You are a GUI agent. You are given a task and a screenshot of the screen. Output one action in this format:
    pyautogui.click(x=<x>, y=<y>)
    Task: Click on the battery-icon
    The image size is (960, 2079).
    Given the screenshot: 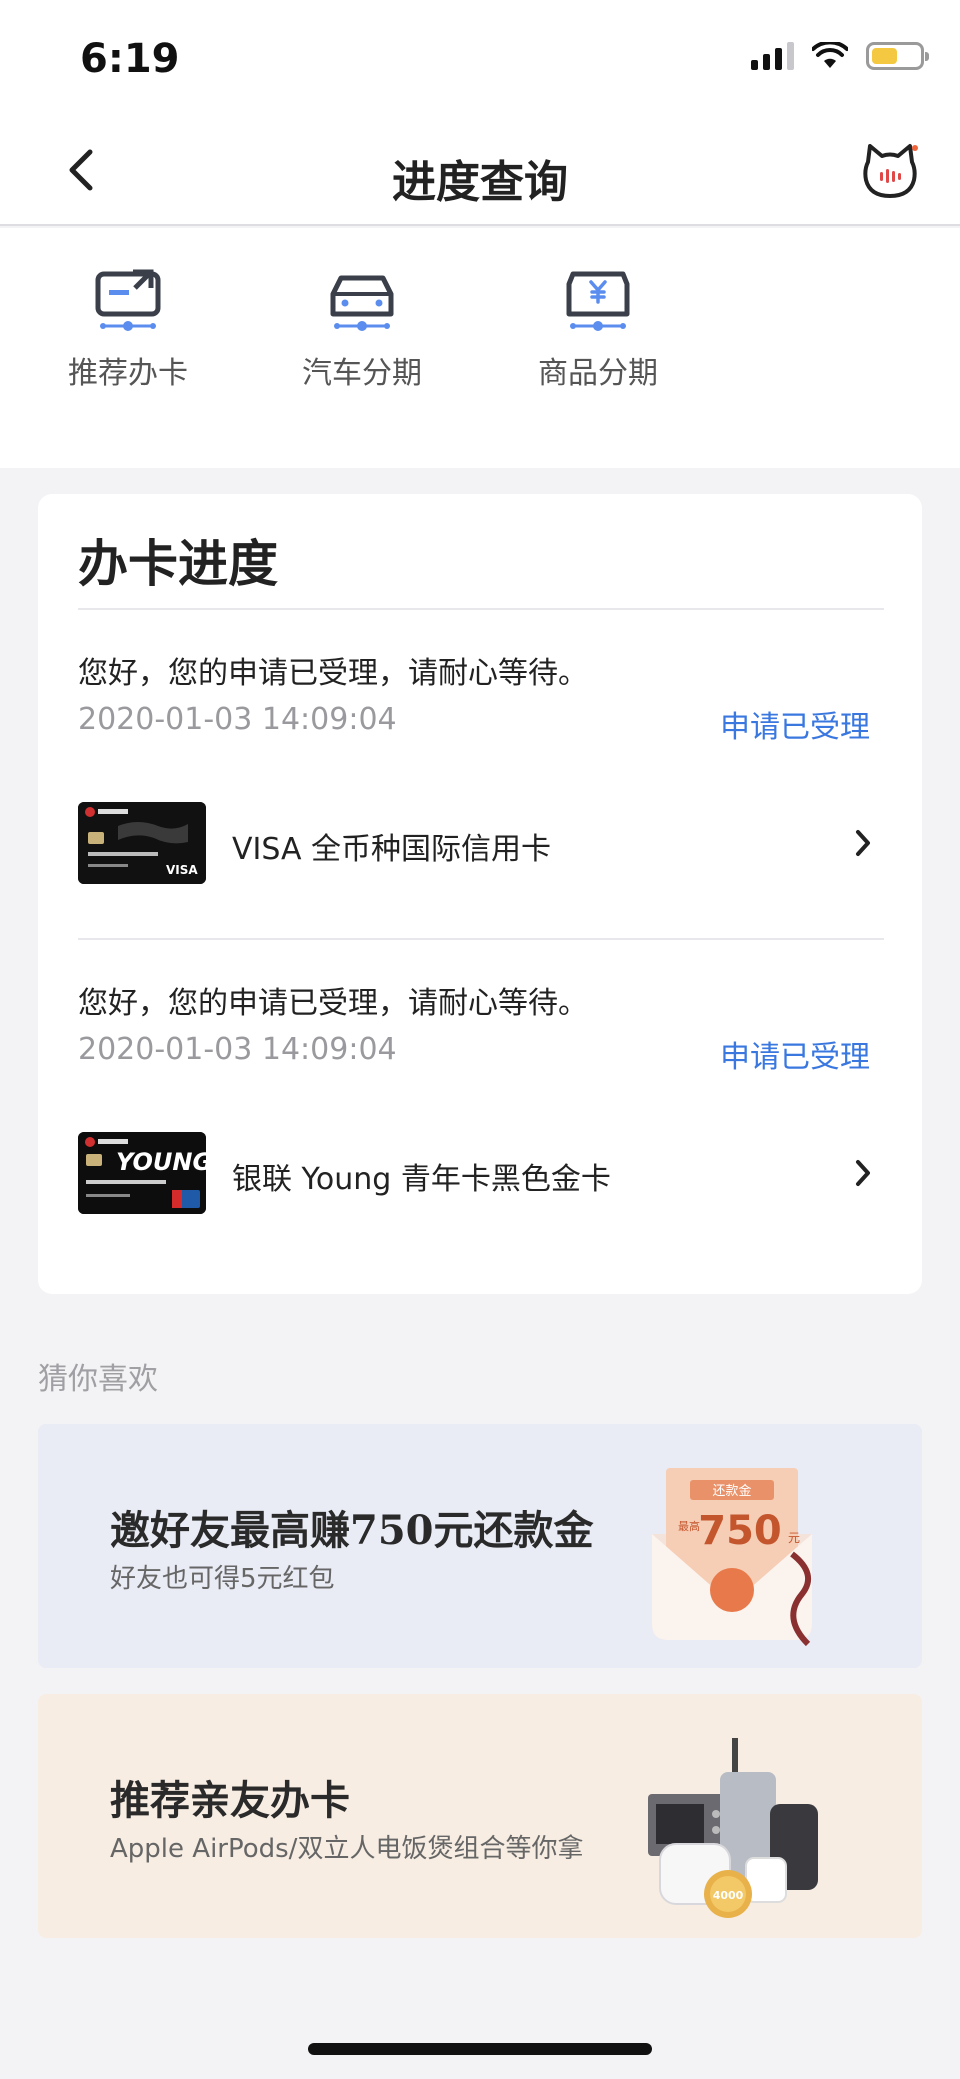 What is the action you would take?
    pyautogui.click(x=897, y=56)
    